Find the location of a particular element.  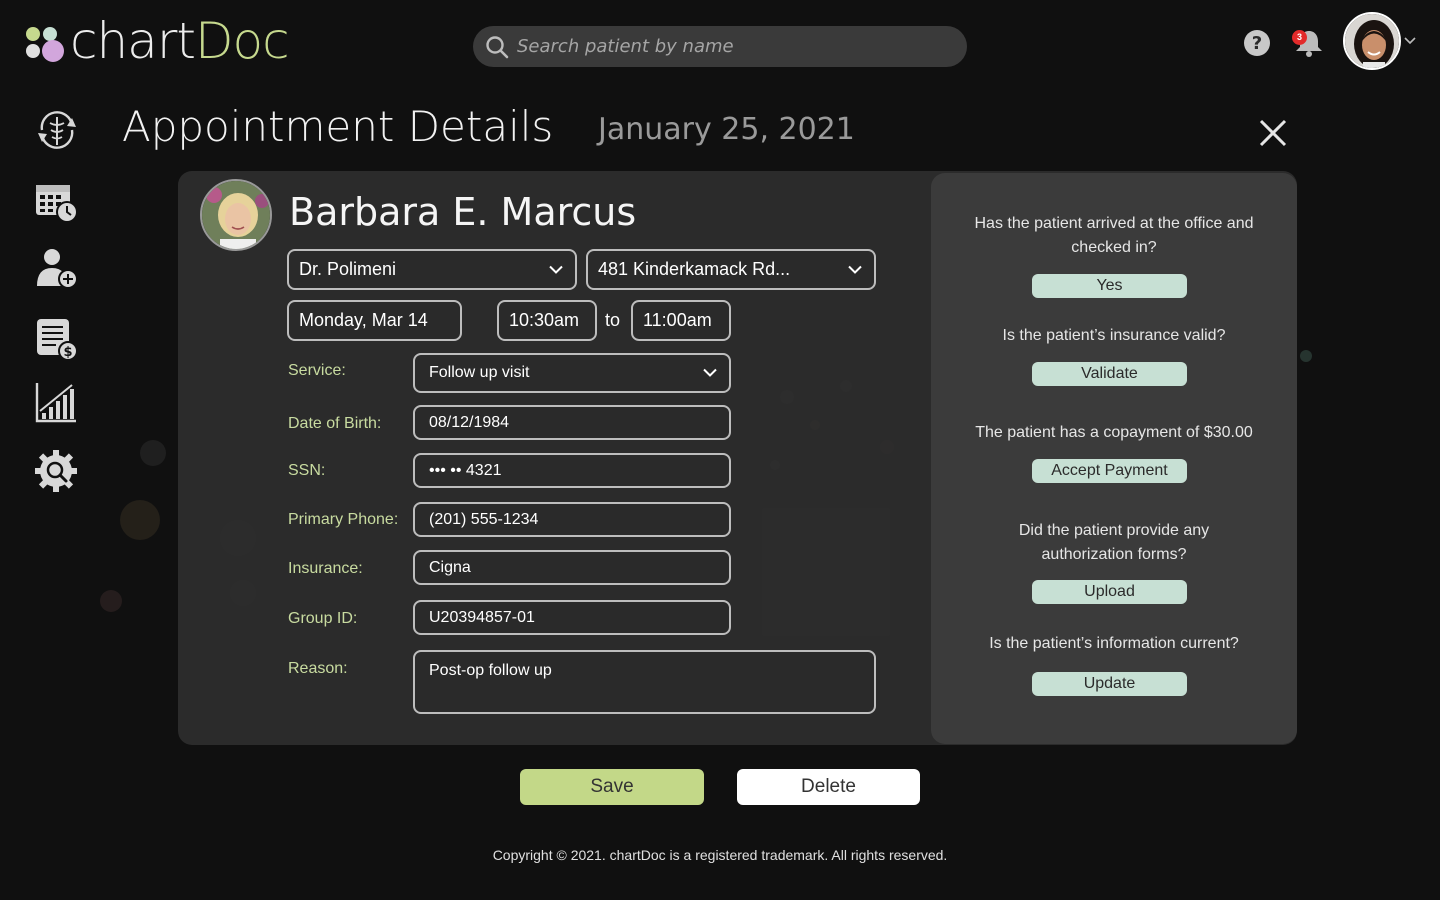

checked-in-yes-button: Yes is located at coordinates (1109, 286).